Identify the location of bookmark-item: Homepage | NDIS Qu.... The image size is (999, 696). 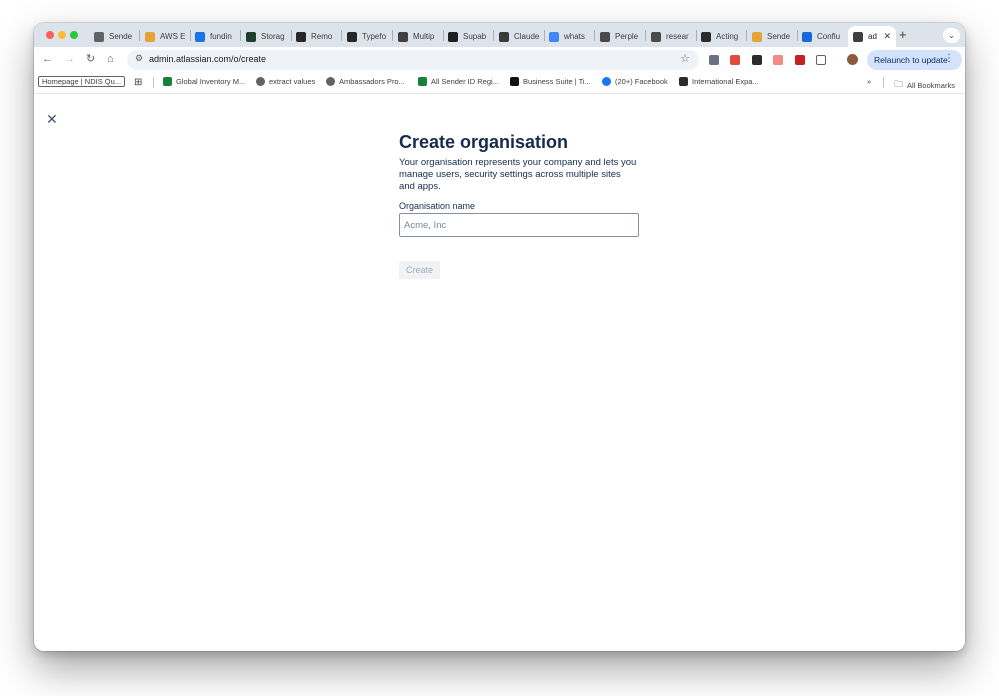
(82, 81).